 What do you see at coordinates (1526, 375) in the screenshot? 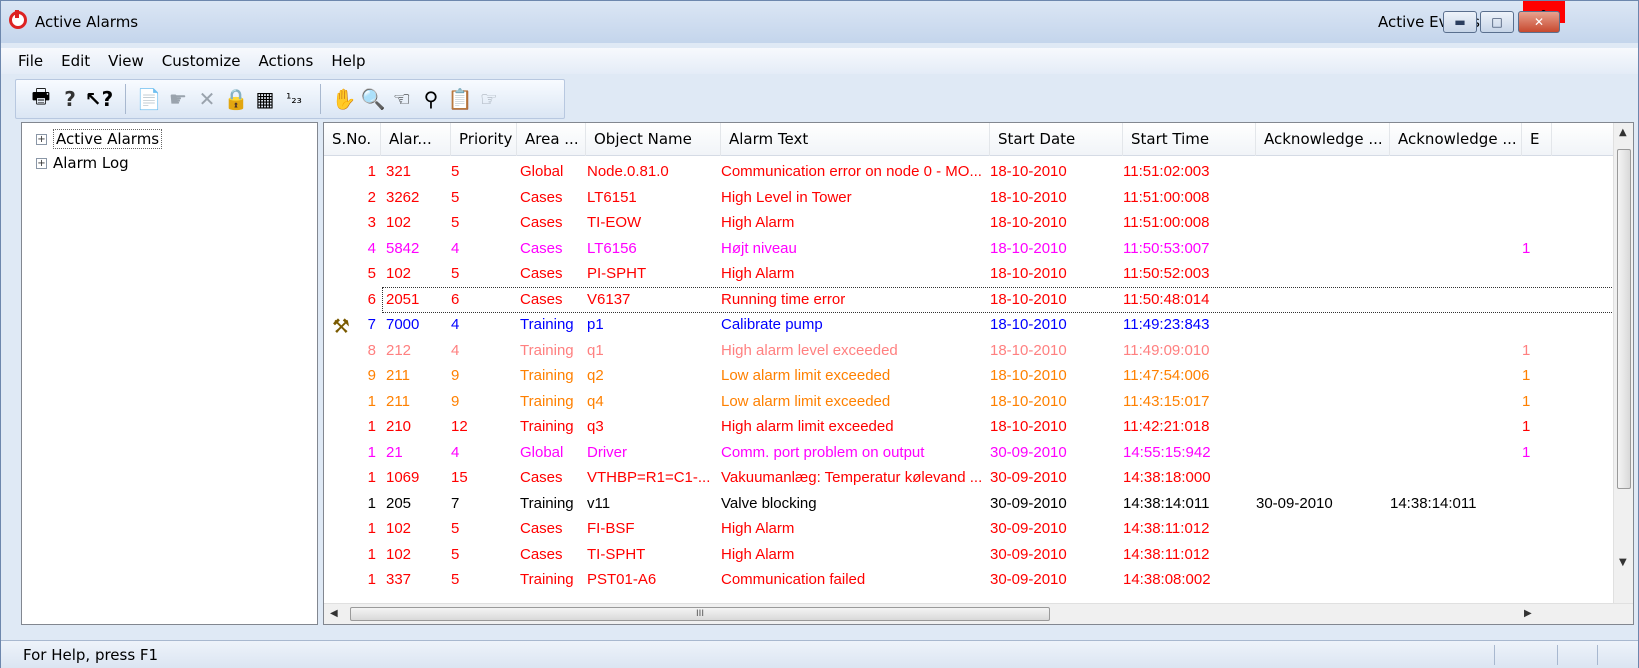
I see `cell-extra: 1` at bounding box center [1526, 375].